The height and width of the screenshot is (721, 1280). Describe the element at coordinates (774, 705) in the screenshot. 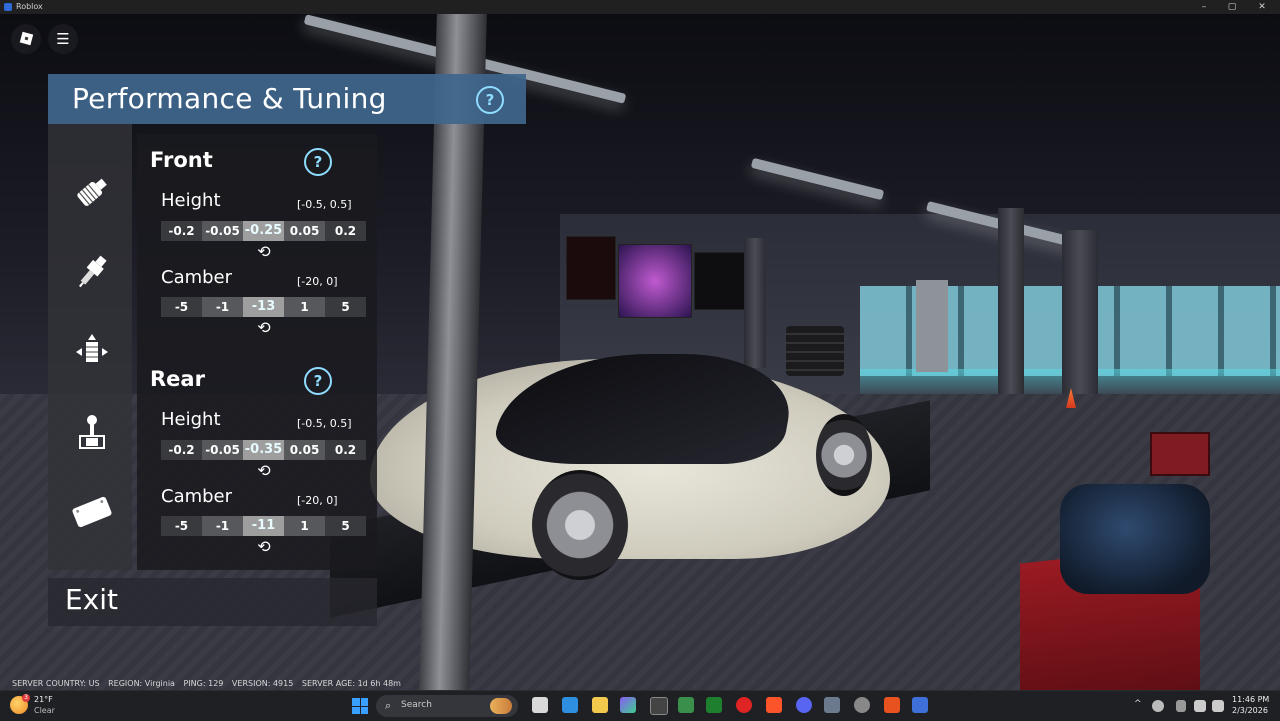

I see `brave-browser-icon` at that location.